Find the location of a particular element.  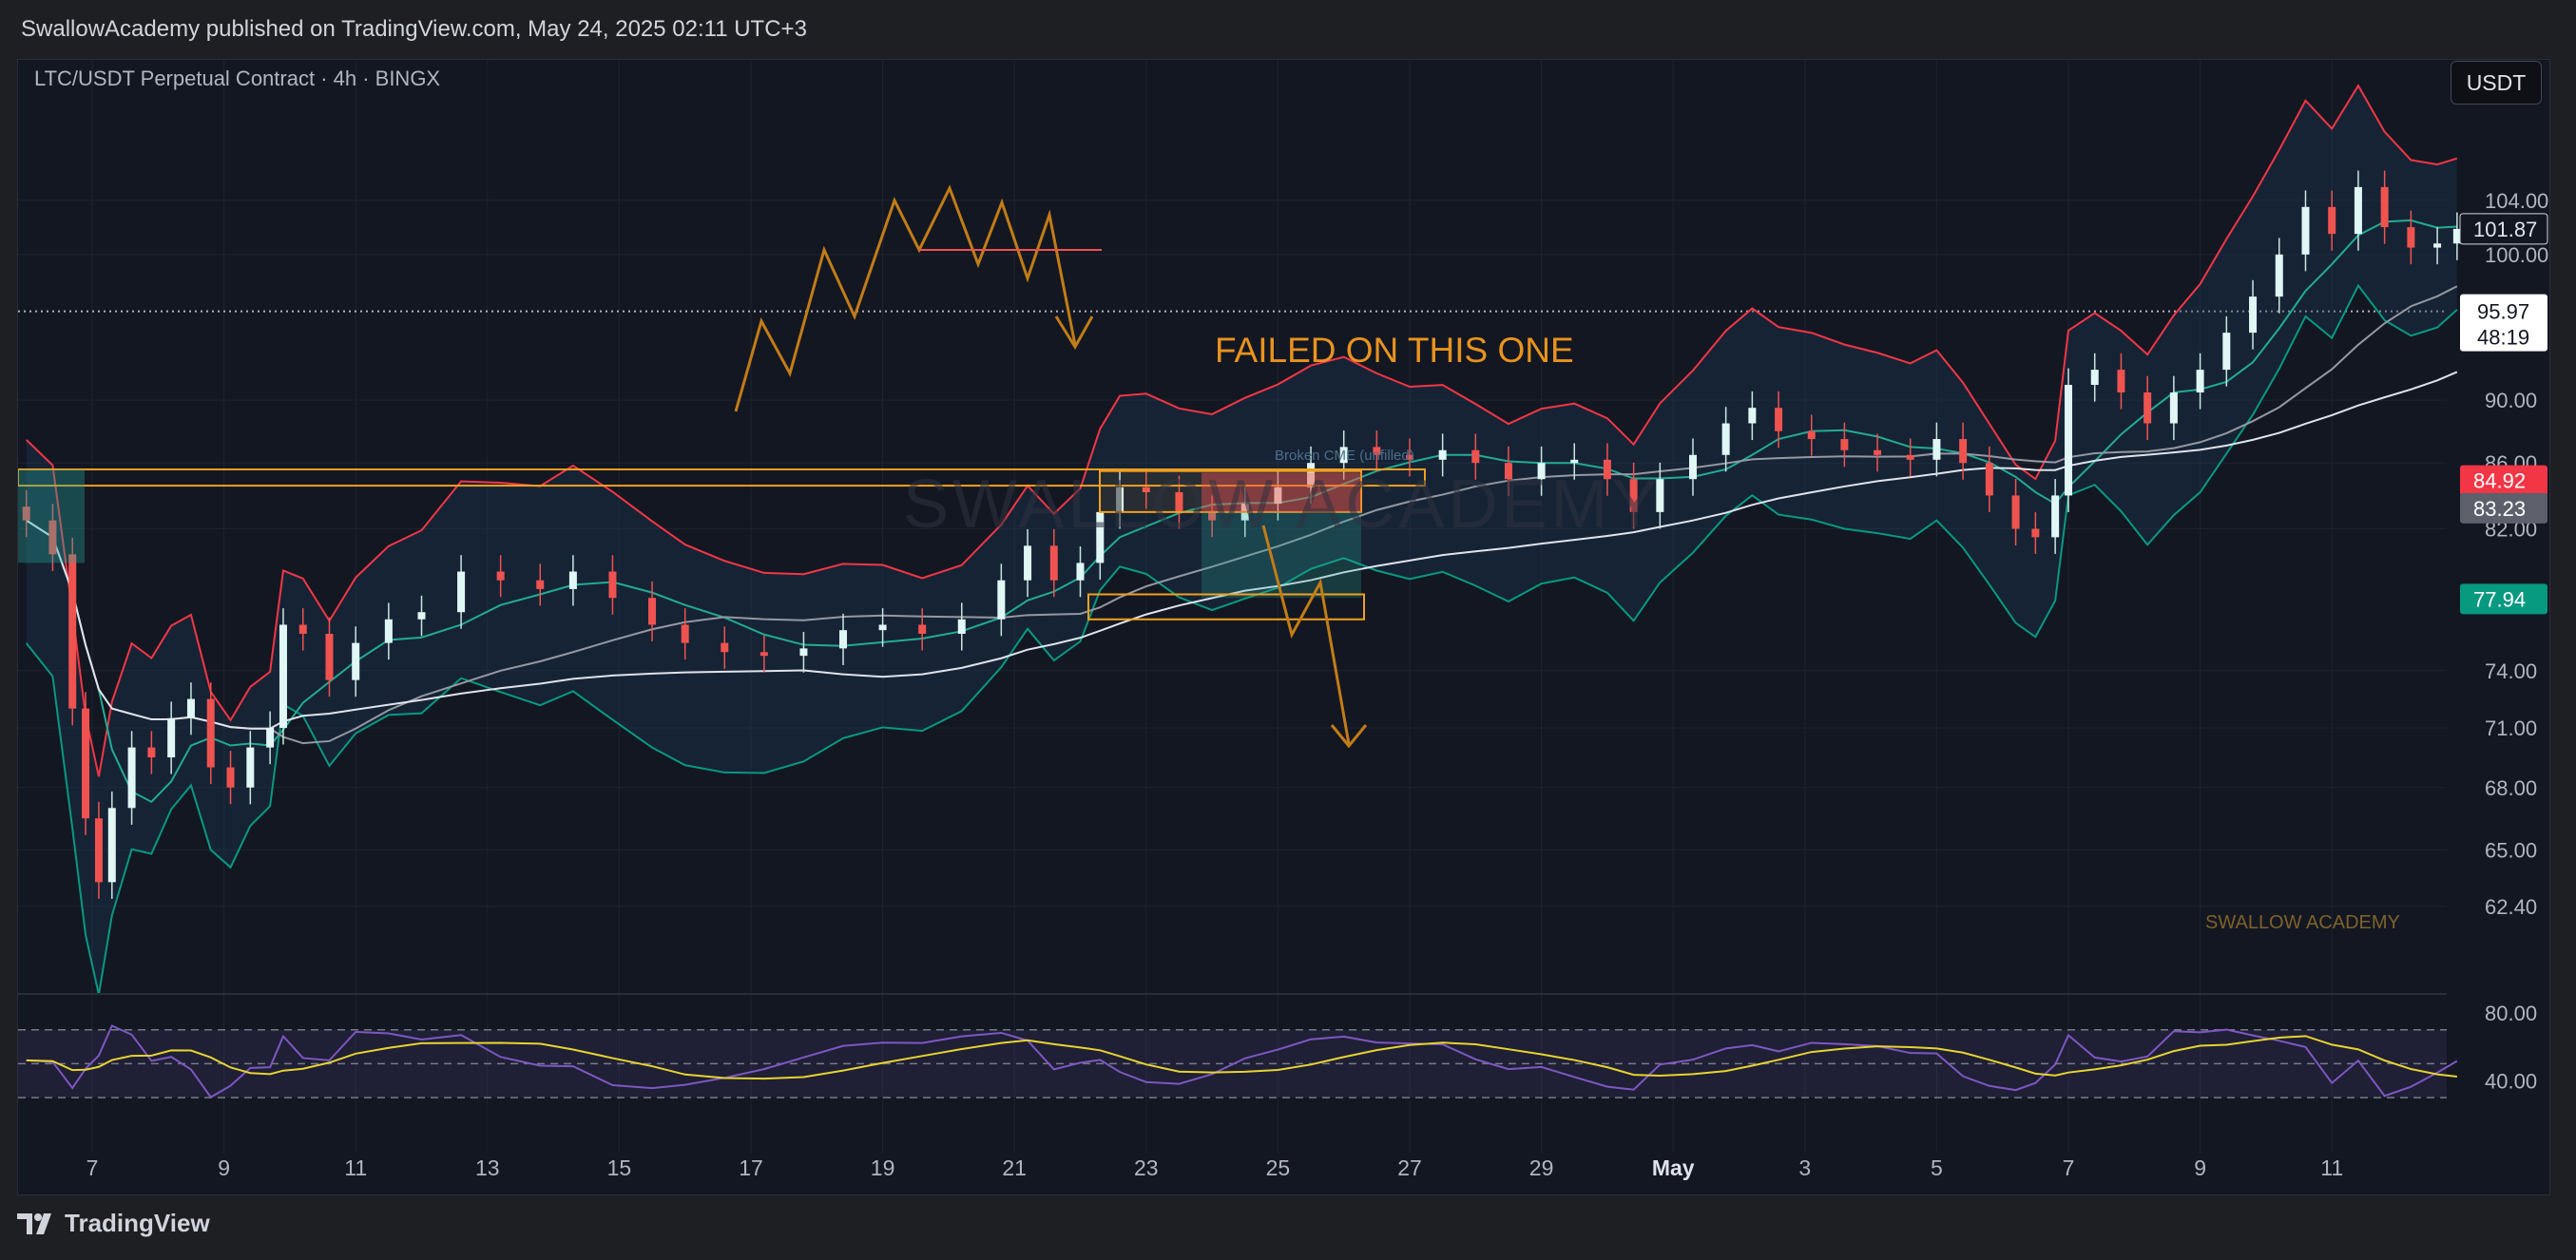

time-tick-label: 3 is located at coordinates (1805, 1167).